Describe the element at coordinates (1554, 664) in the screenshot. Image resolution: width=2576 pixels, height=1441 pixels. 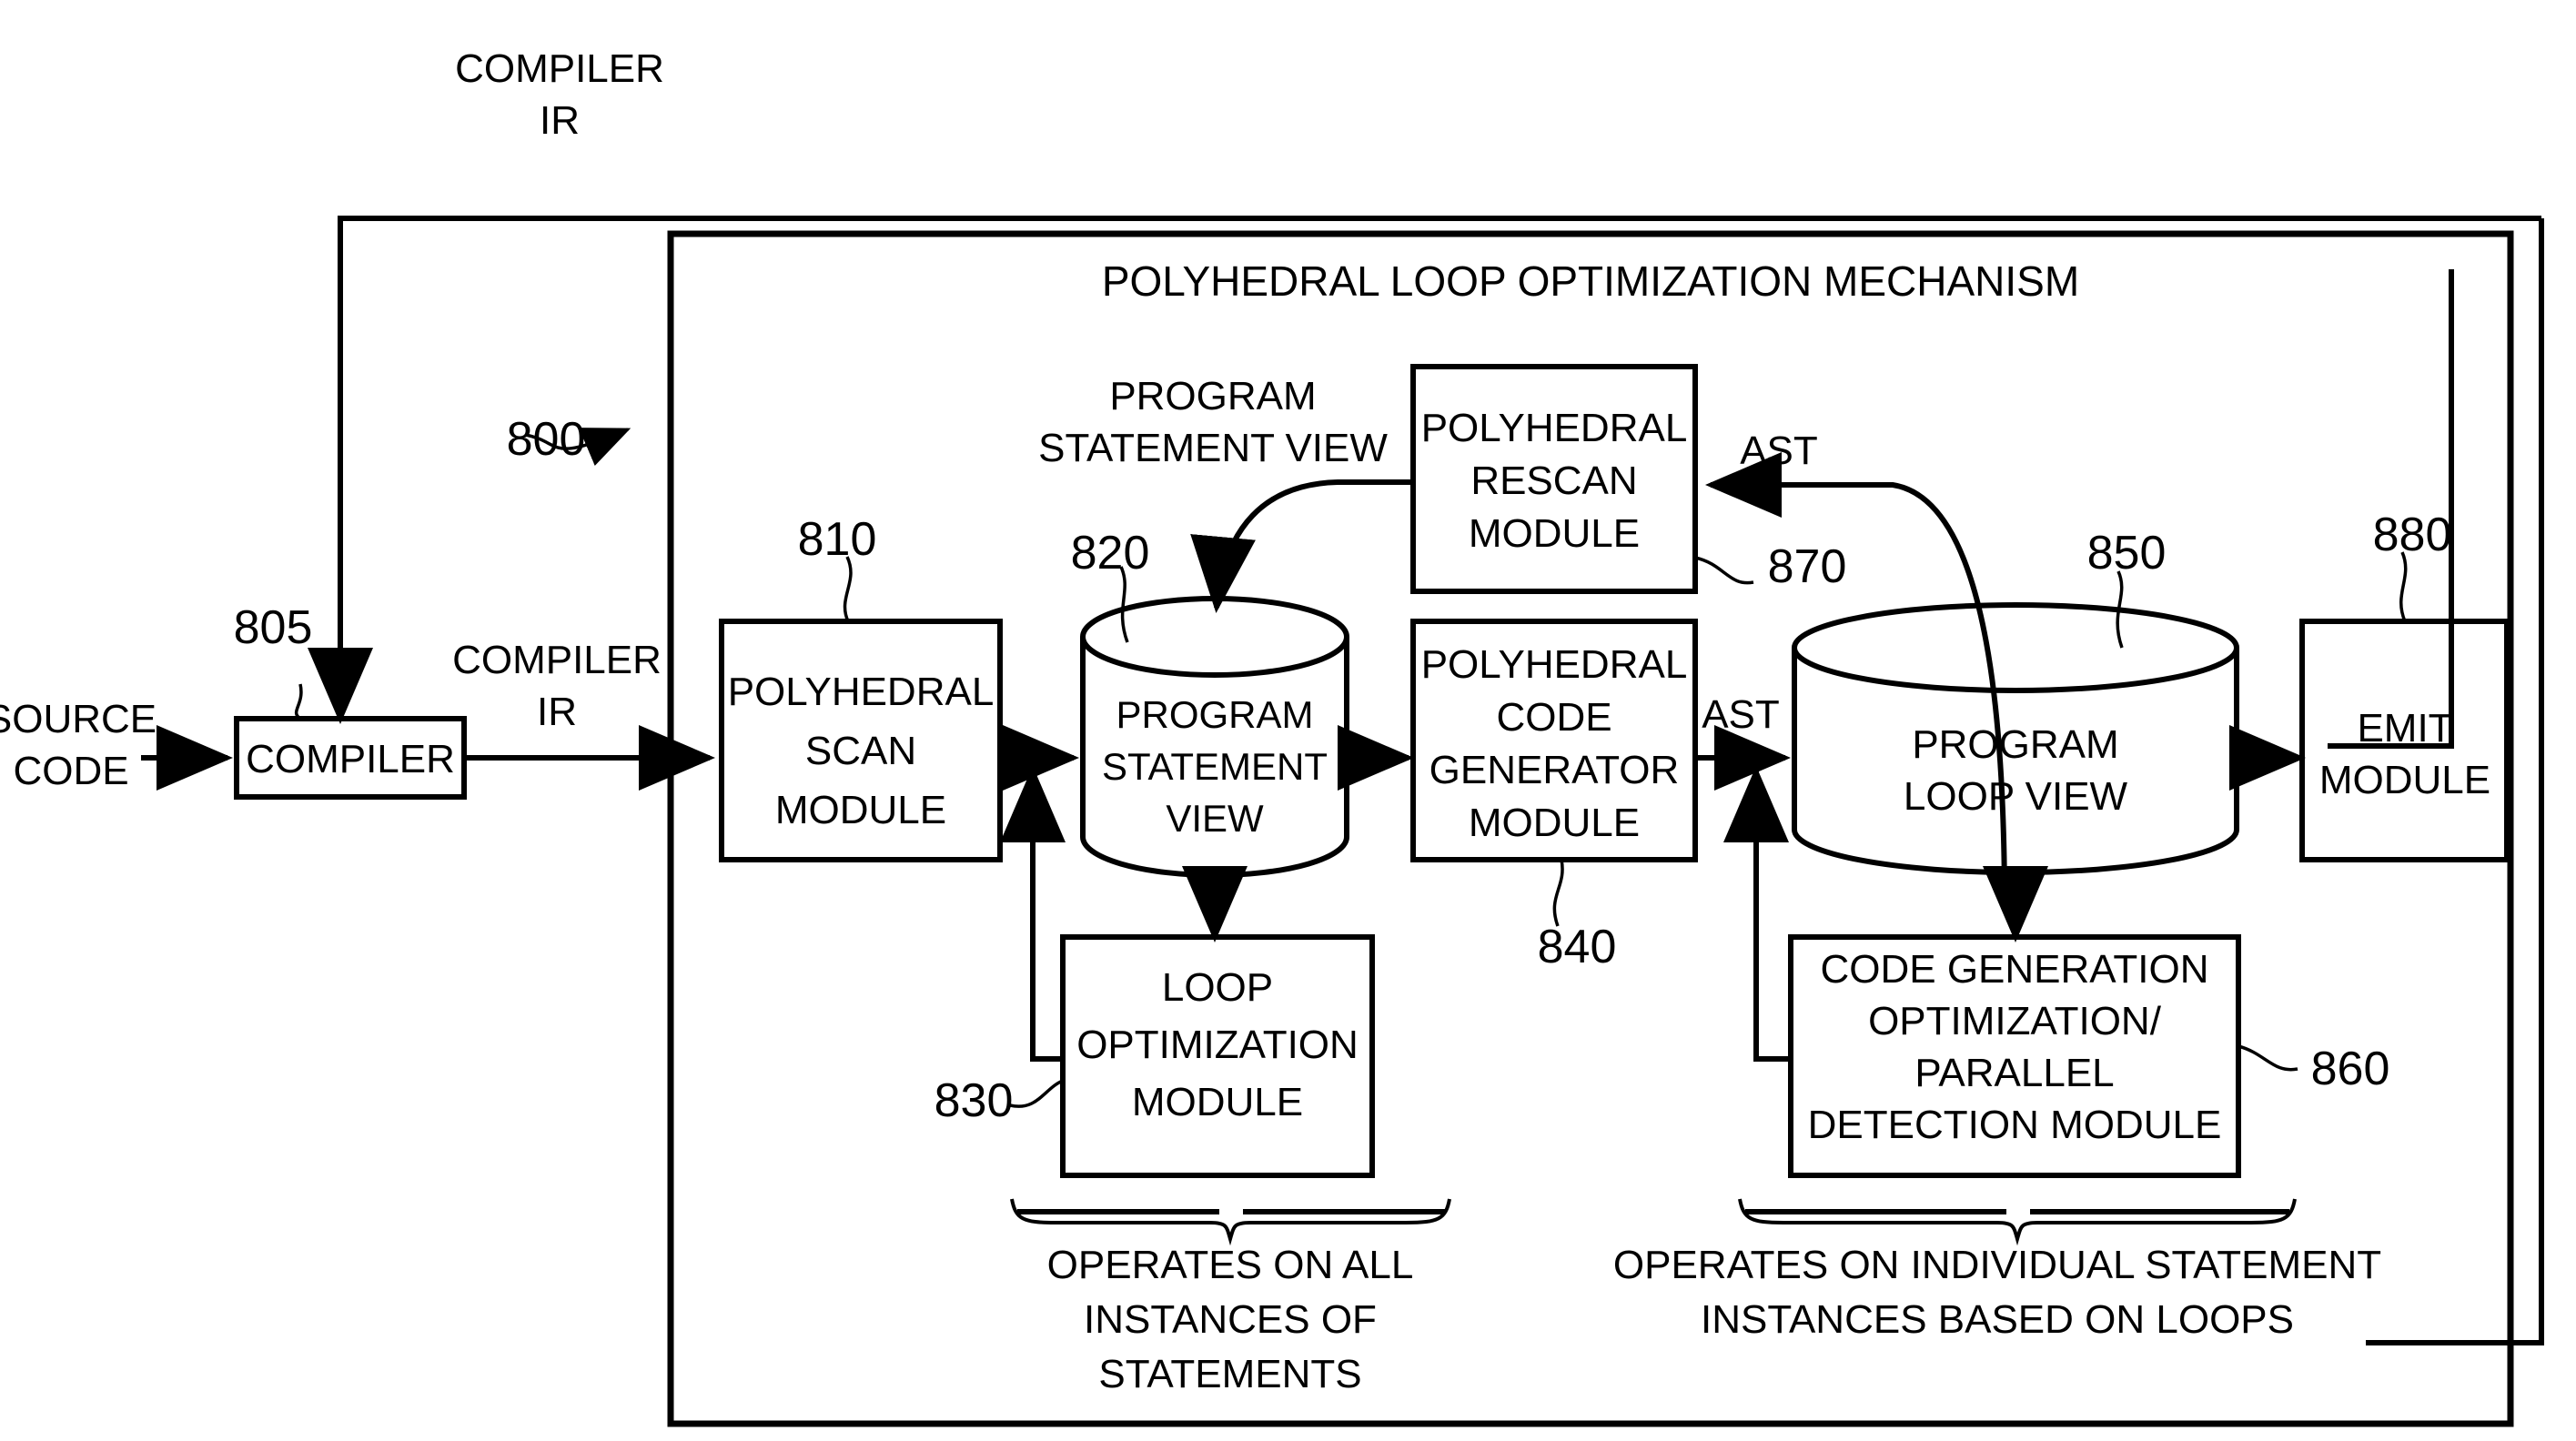
I see `codegen-module-label-line1: POLYHEDRAL` at that location.